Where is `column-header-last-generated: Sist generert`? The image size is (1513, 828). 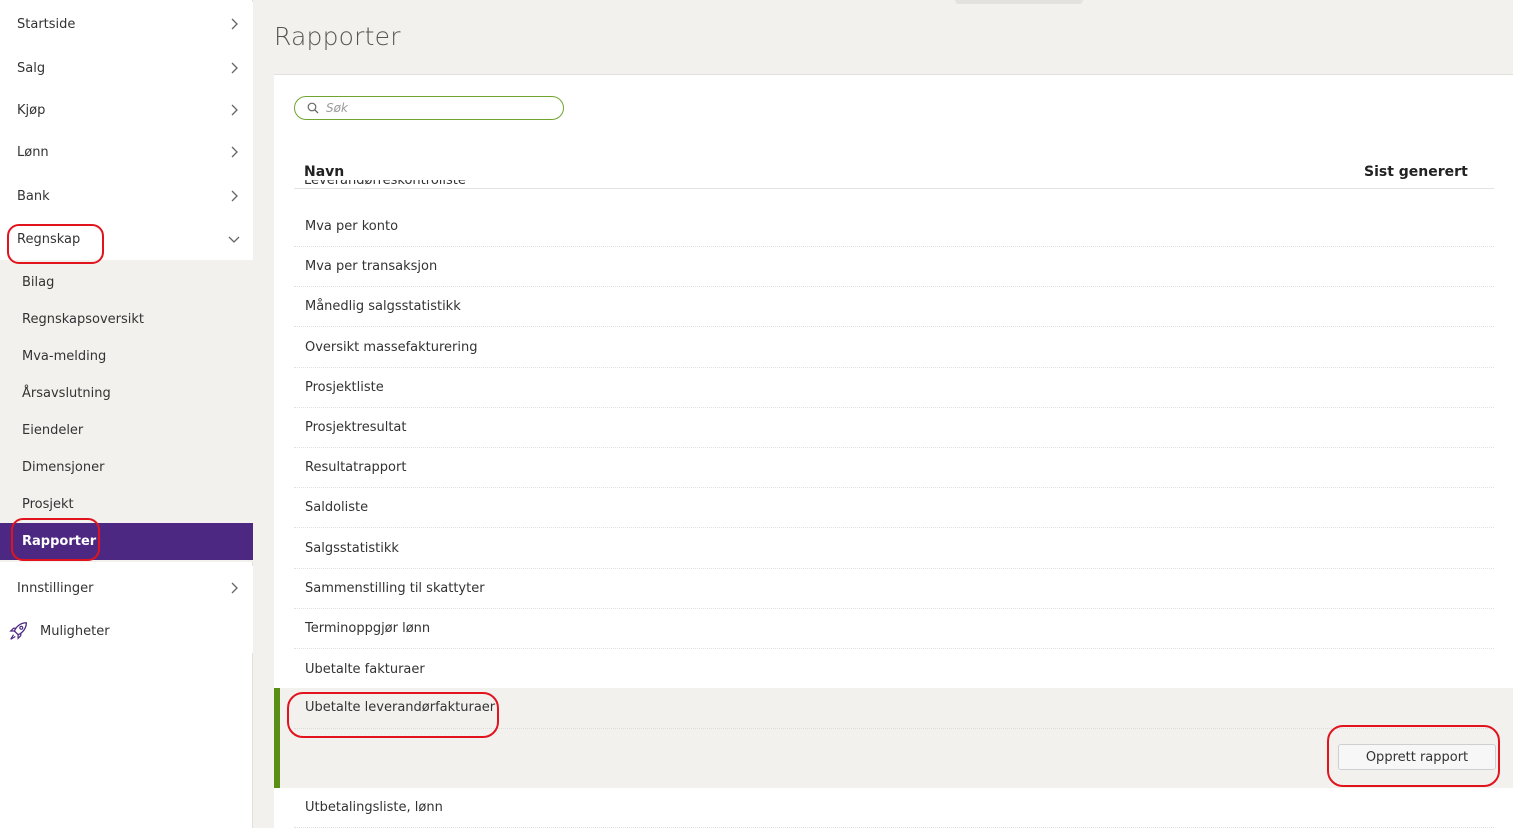
column-header-last-generated: Sist generert is located at coordinates (1416, 172).